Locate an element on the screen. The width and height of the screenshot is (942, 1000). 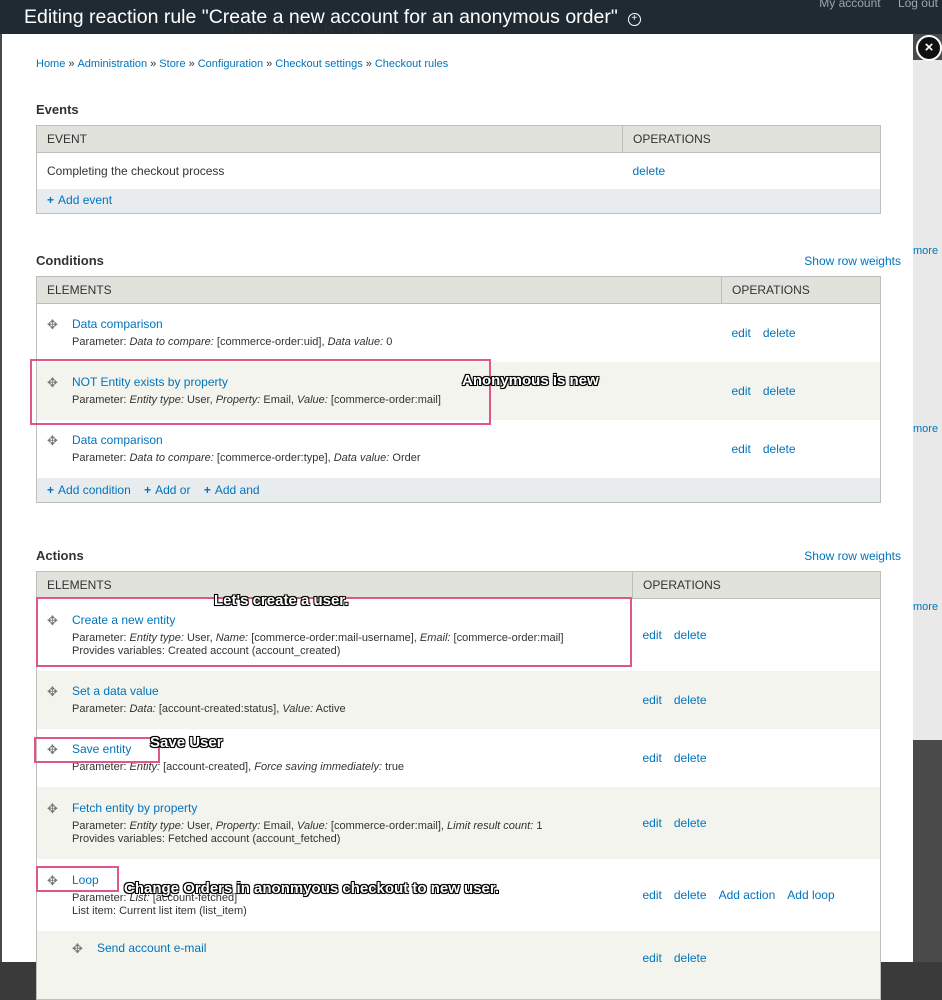
event-name: Completing the checkout process is located at coordinates (329, 170).